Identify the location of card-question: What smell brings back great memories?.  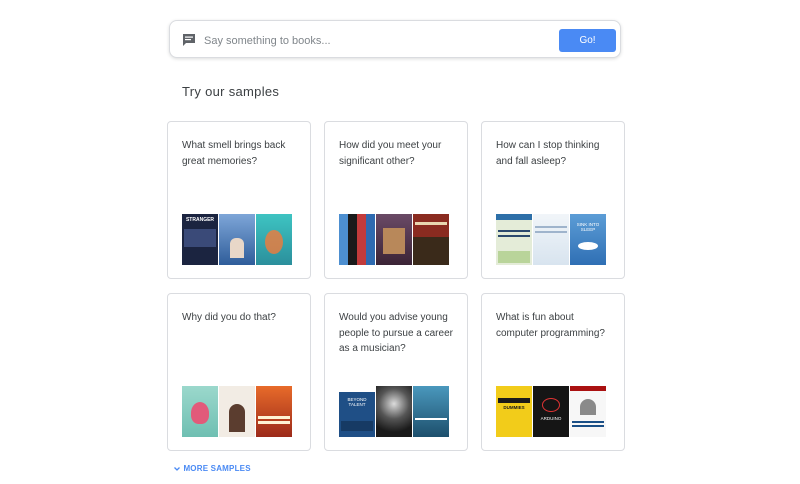
(234, 153).